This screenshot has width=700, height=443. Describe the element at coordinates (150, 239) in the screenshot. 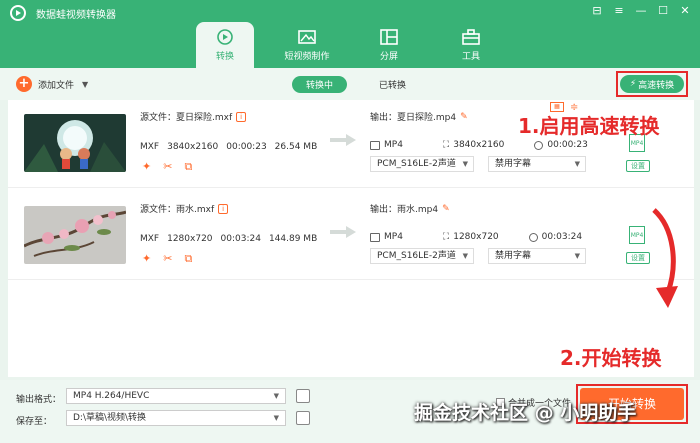

I see `src-format: MXF` at that location.